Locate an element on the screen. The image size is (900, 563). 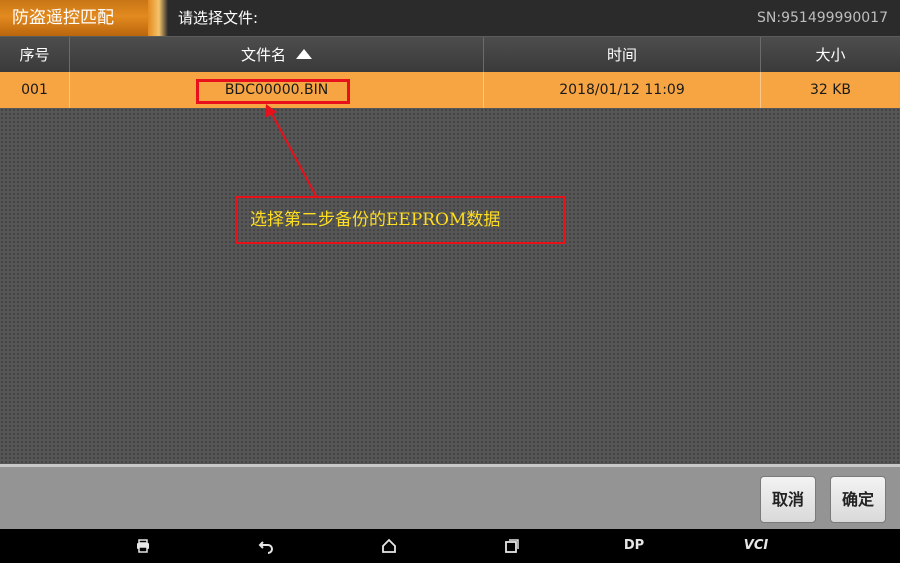
row-size: 32 KB is located at coordinates (830, 90).